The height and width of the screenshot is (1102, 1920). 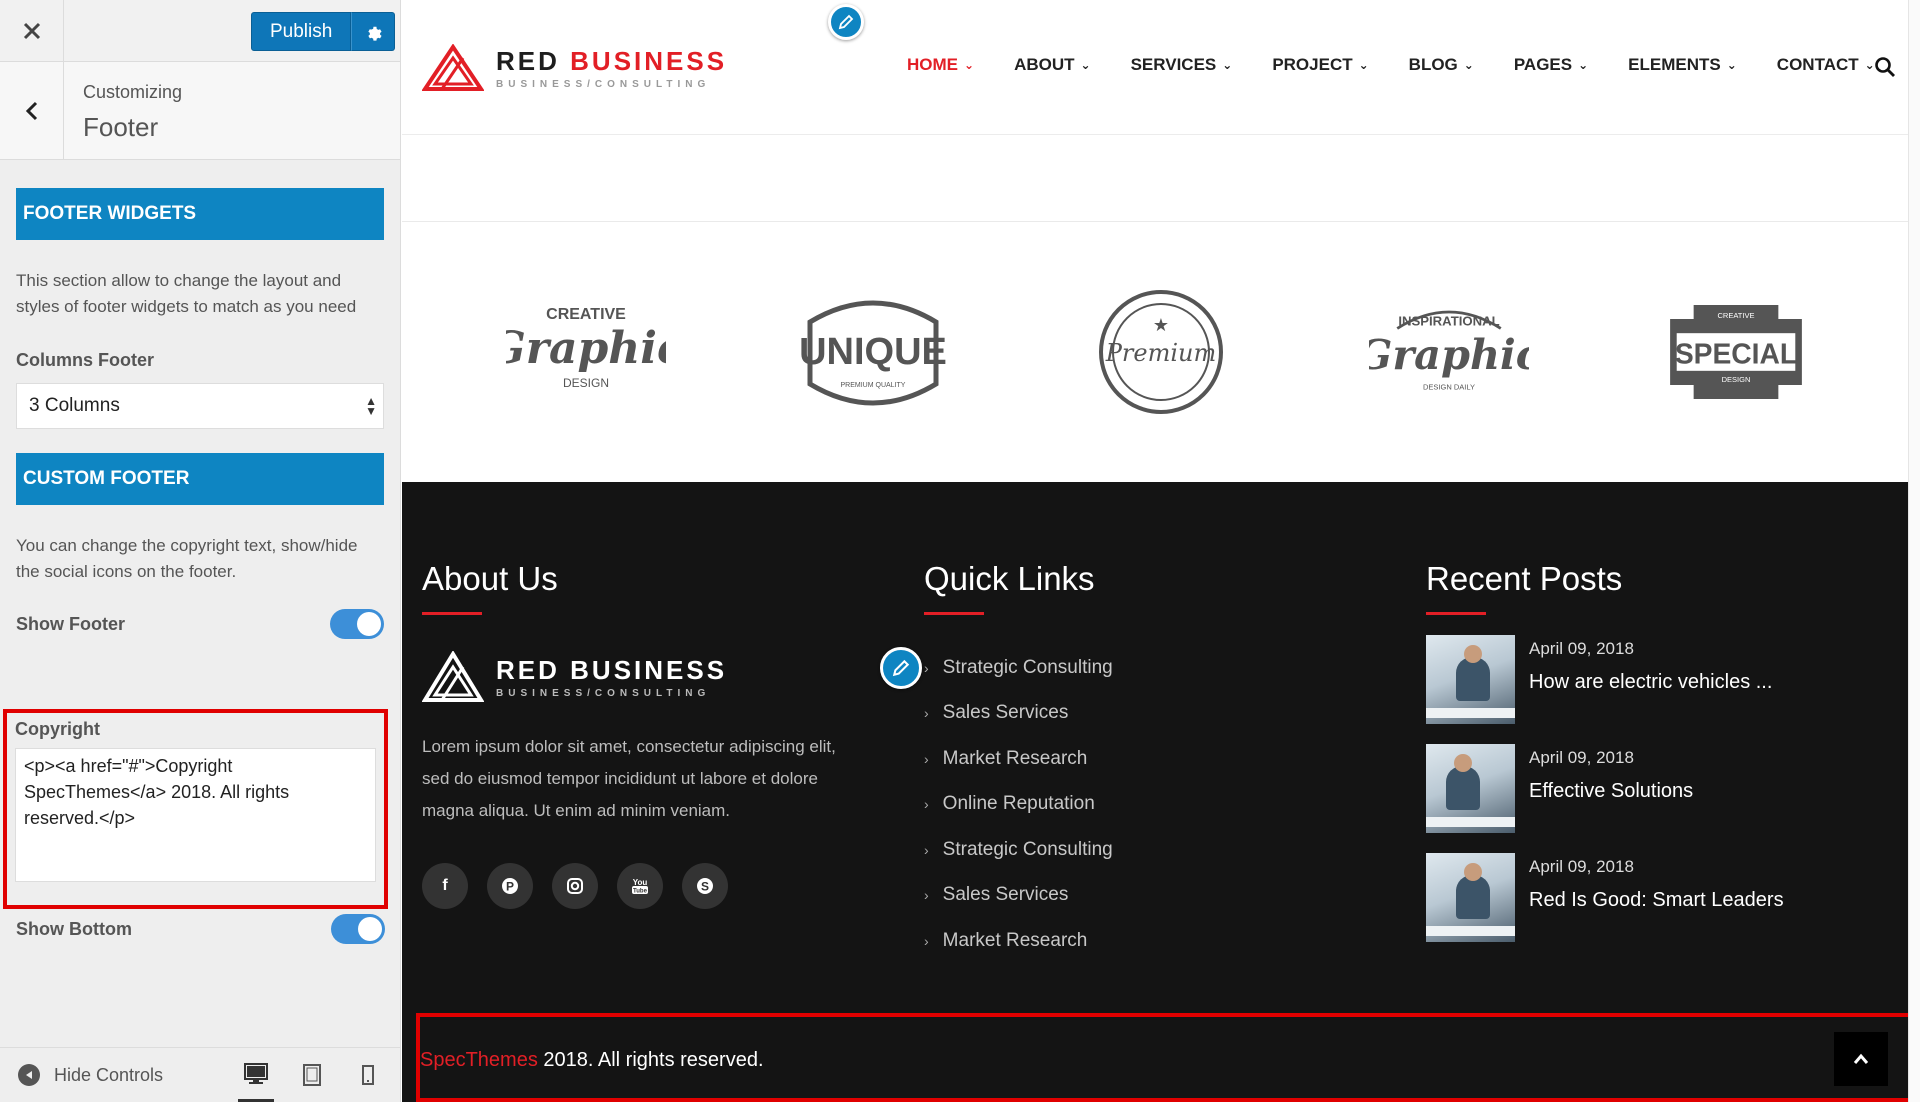 I want to click on hide-controls-label: Hide Controls, so click(x=109, y=1074).